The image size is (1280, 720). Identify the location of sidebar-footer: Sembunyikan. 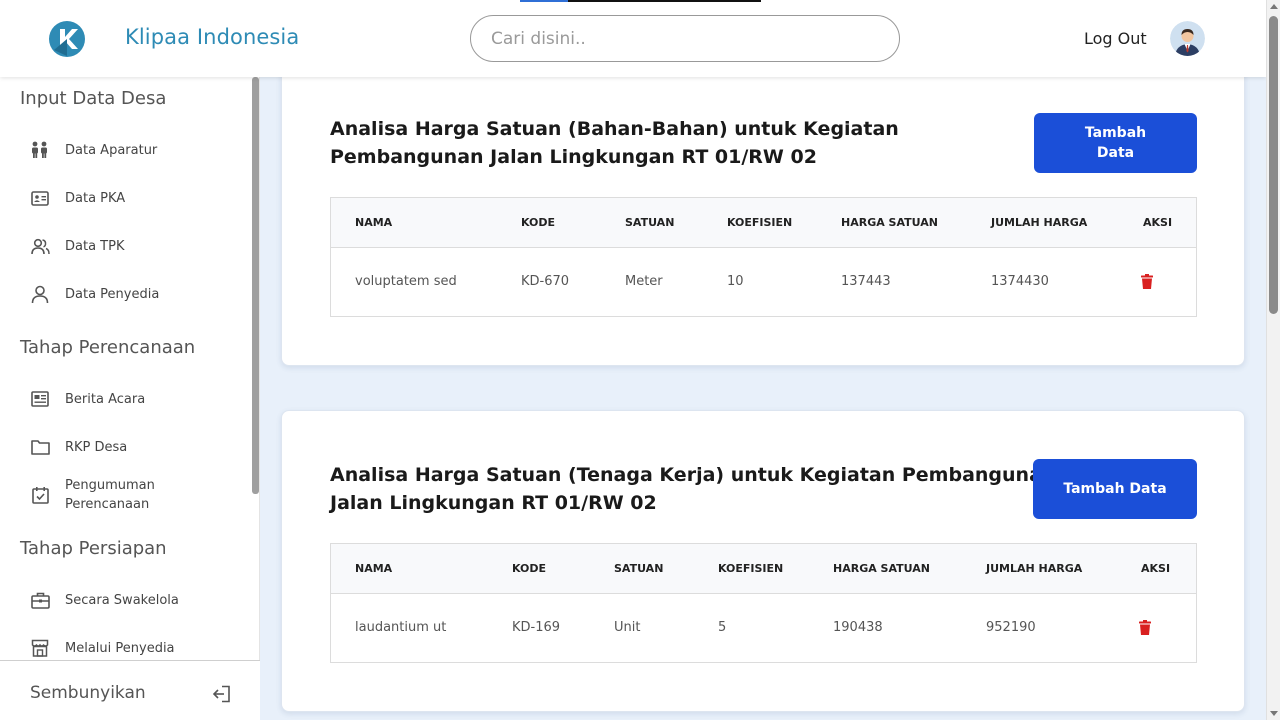
(130, 690).